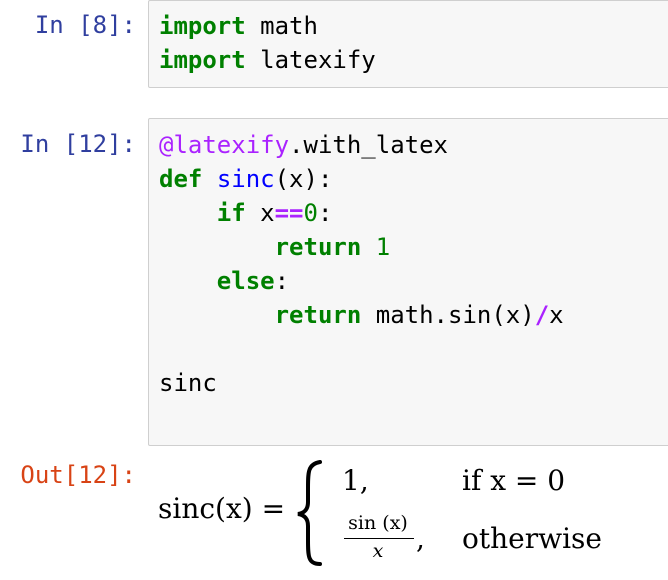  I want to click on code-token: def, so click(181, 179).